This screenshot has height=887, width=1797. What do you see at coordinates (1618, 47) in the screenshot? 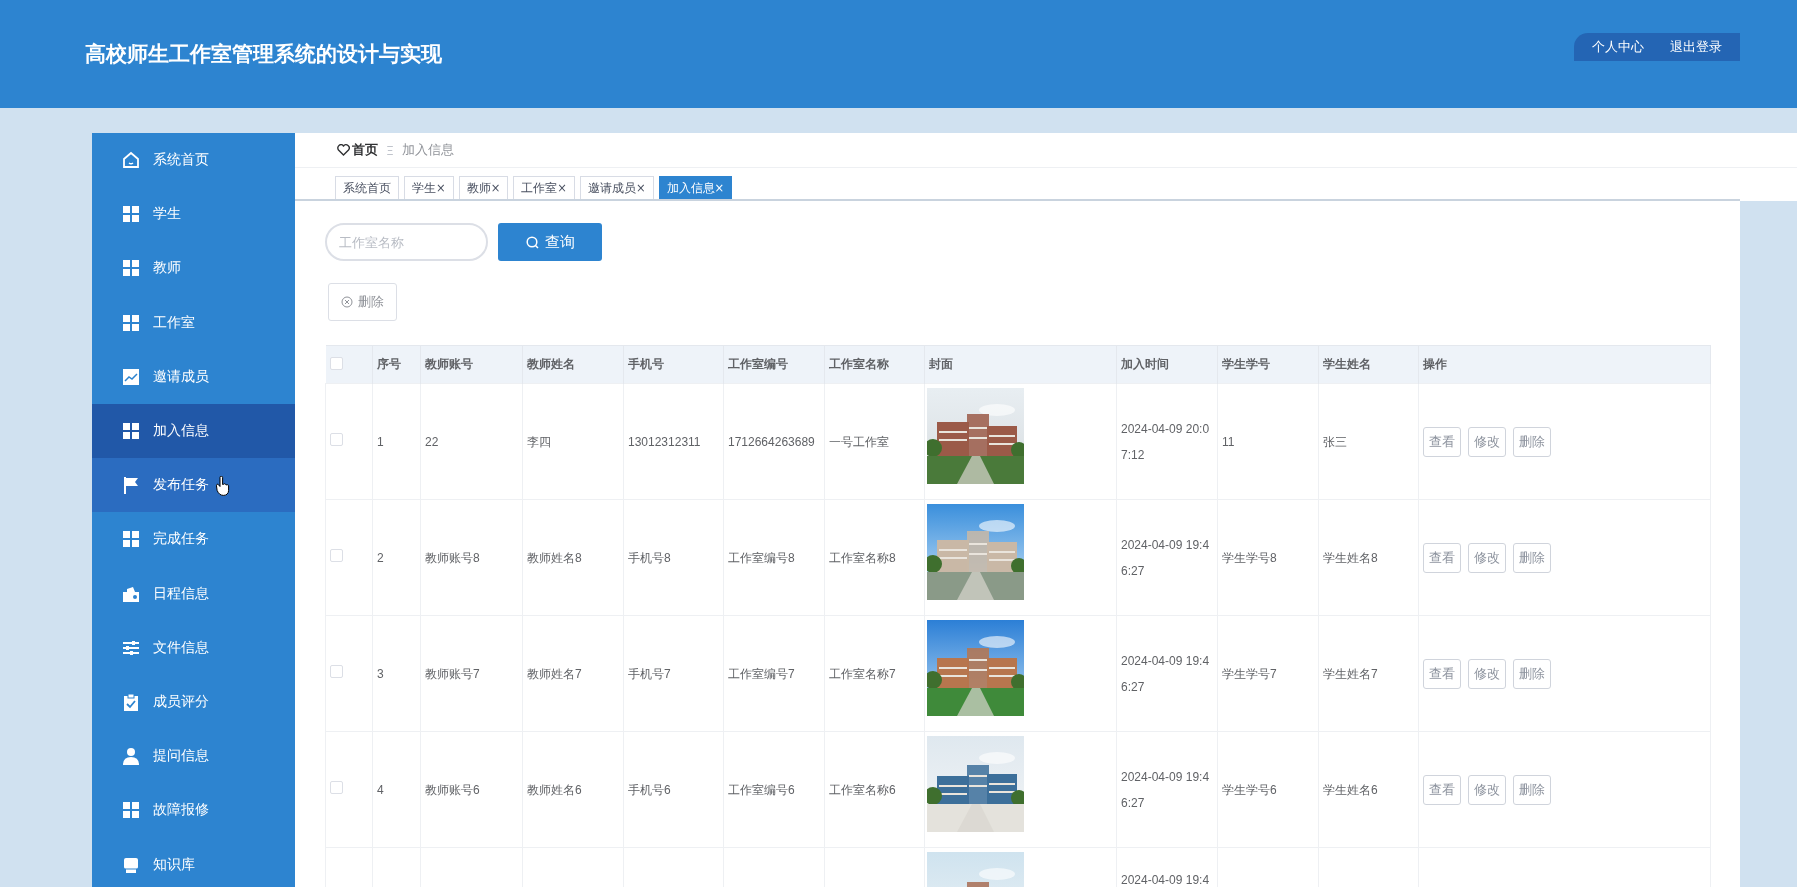
I see `header-link: 个人中心` at bounding box center [1618, 47].